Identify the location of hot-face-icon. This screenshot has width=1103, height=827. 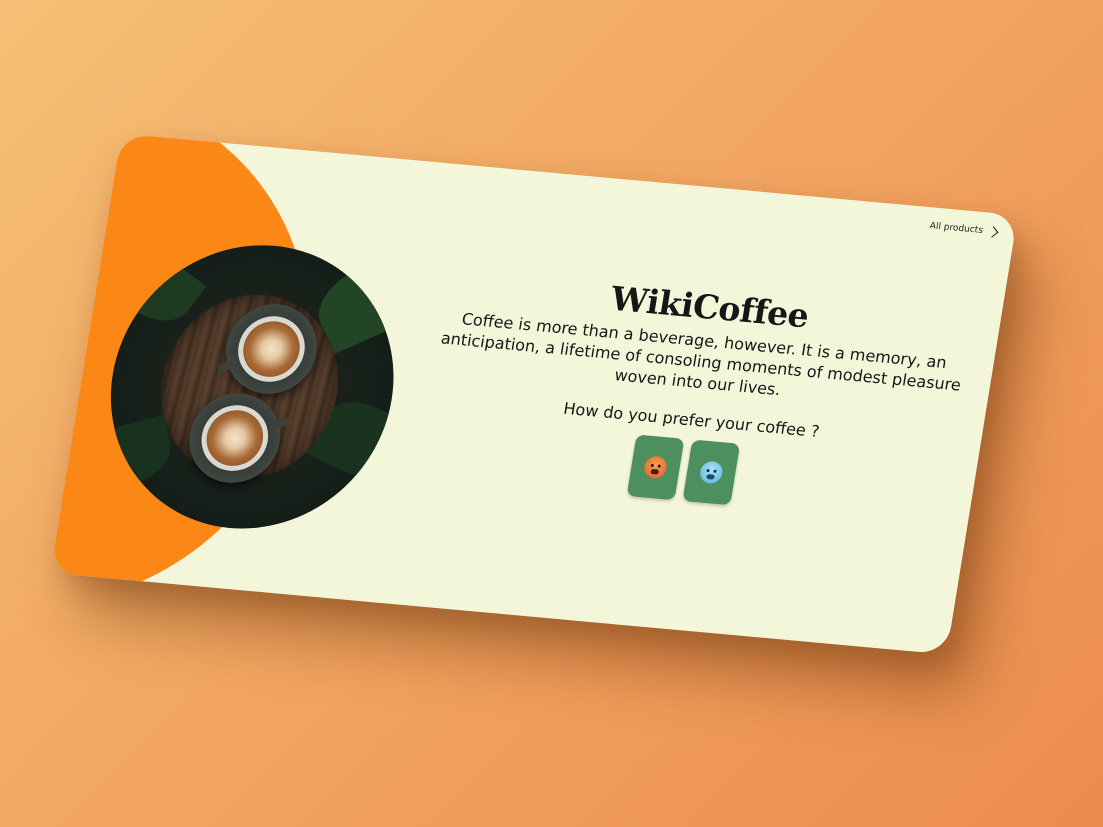
(655, 467).